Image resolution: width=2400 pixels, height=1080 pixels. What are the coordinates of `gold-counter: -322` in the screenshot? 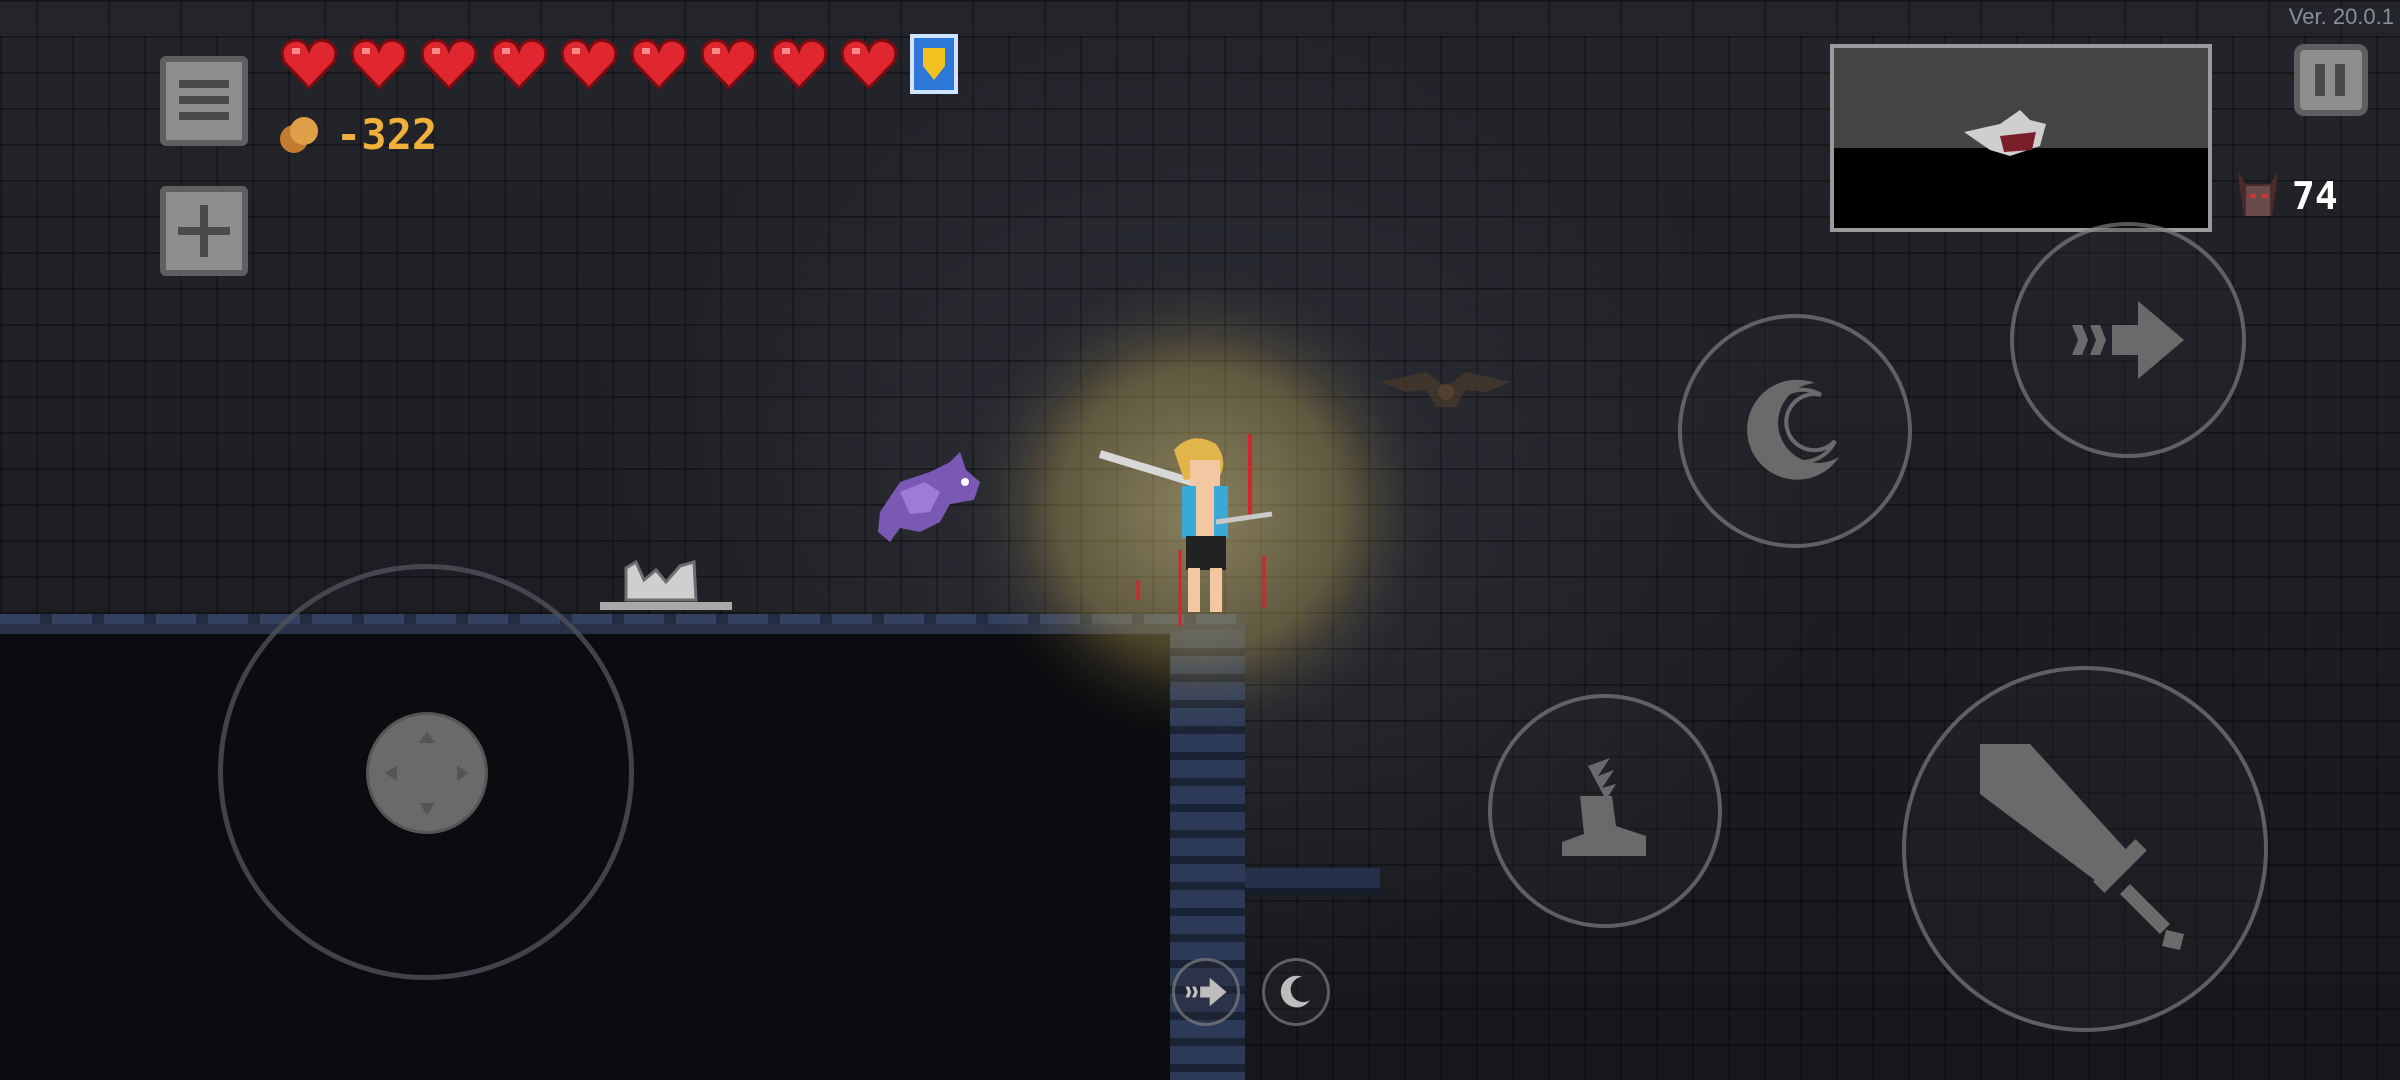 It's located at (356, 134).